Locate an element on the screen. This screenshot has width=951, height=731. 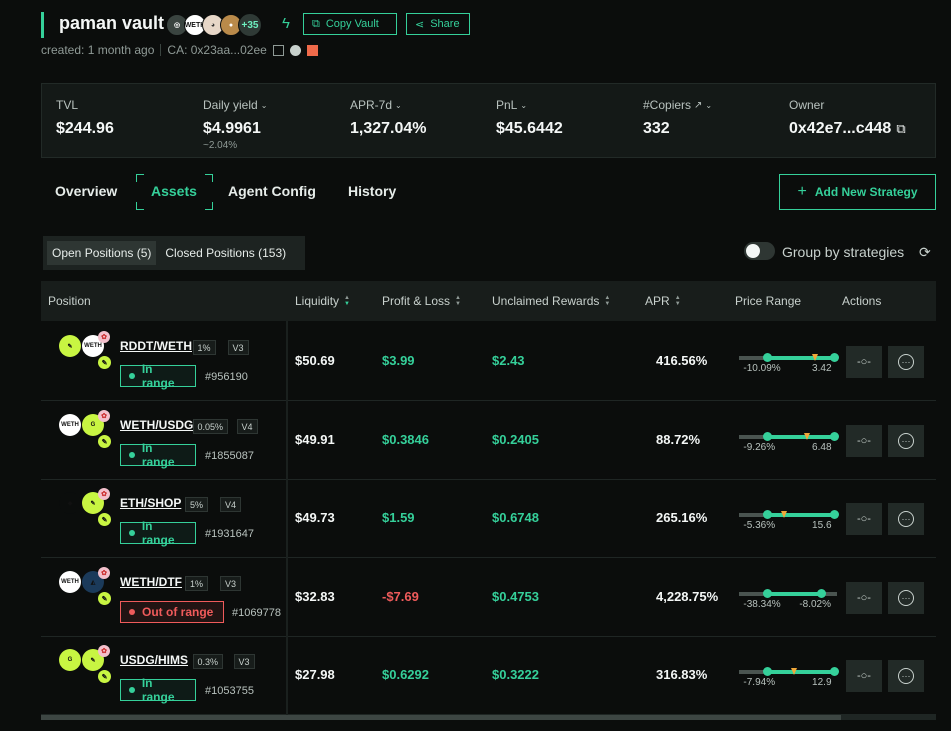
range-fill is located at coordinates (801, 358).